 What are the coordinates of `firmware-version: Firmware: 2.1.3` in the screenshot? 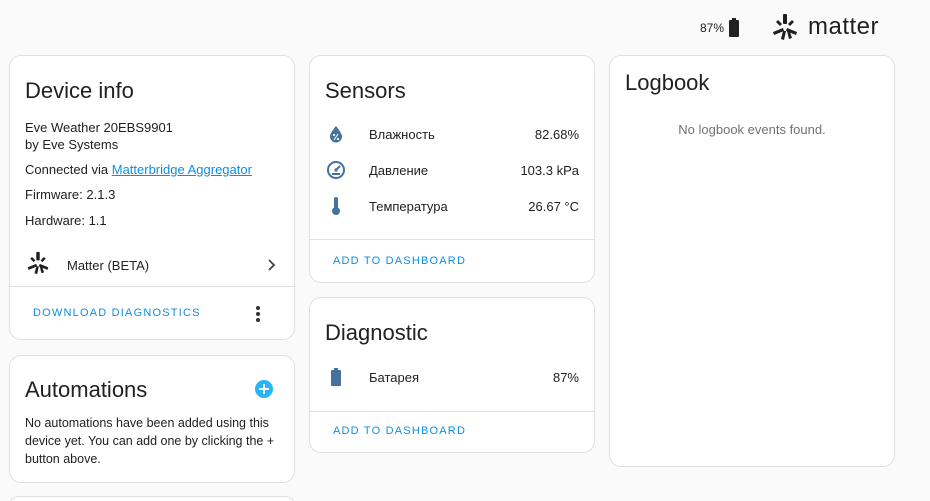 It's located at (70, 194).